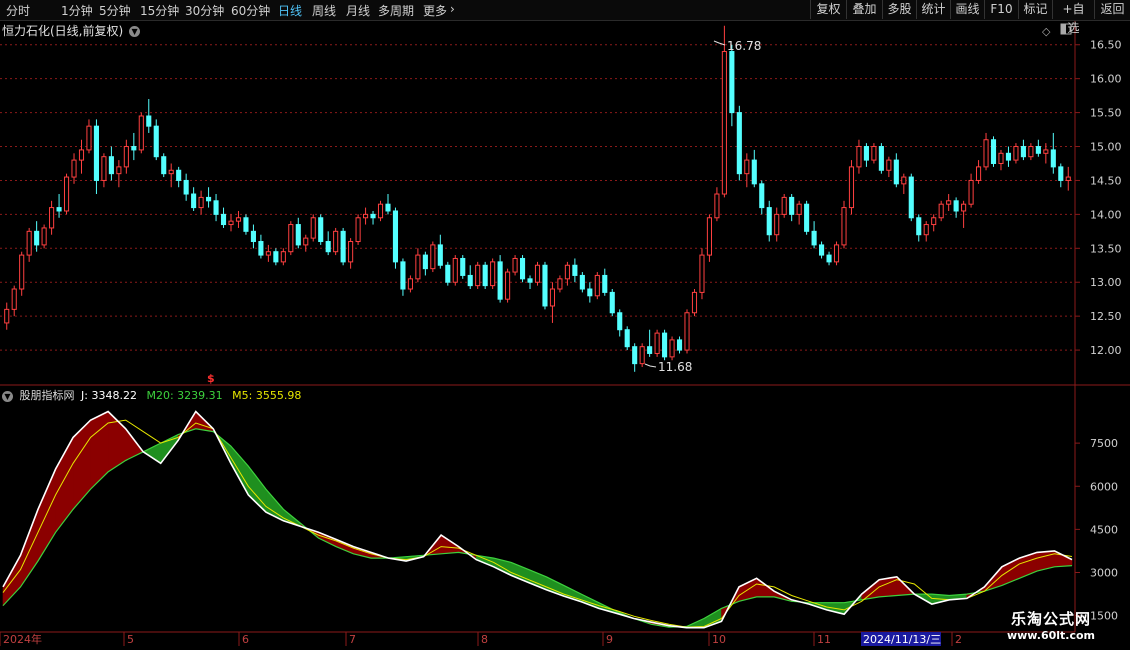 This screenshot has height=650, width=1130. What do you see at coordinates (1104, 573) in the screenshot?
I see `indicator-tick-label: 3000` at bounding box center [1104, 573].